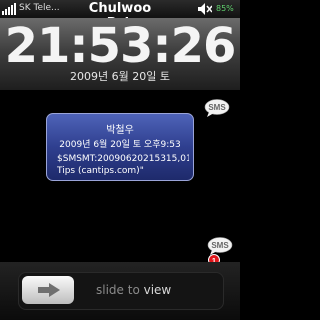 Image resolution: width=320 pixels, height=320 pixels. Describe the element at coordinates (225, 8) in the screenshot. I see `battery-level: 85%` at that location.